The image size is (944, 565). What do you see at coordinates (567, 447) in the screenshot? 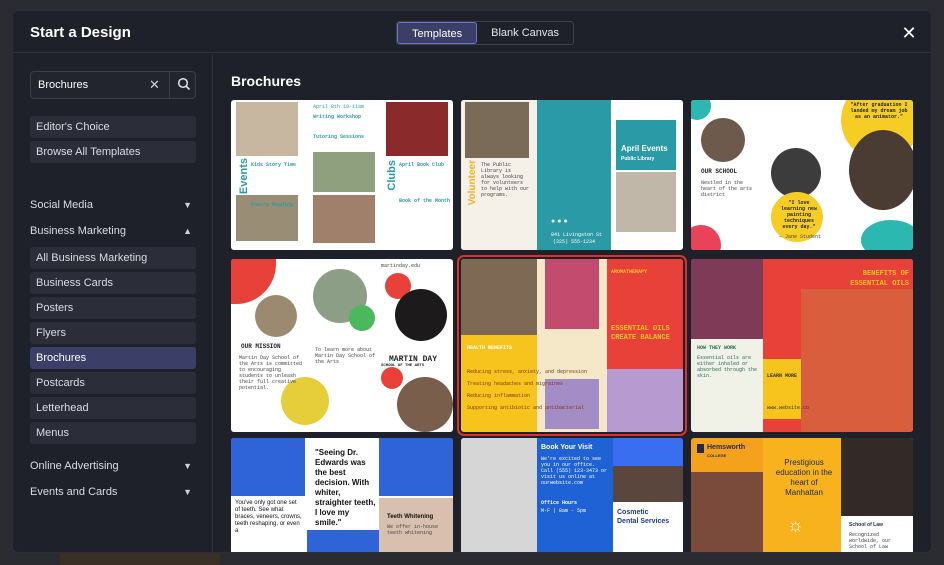
I see `brochure-heading: Book Your Visit` at bounding box center [567, 447].